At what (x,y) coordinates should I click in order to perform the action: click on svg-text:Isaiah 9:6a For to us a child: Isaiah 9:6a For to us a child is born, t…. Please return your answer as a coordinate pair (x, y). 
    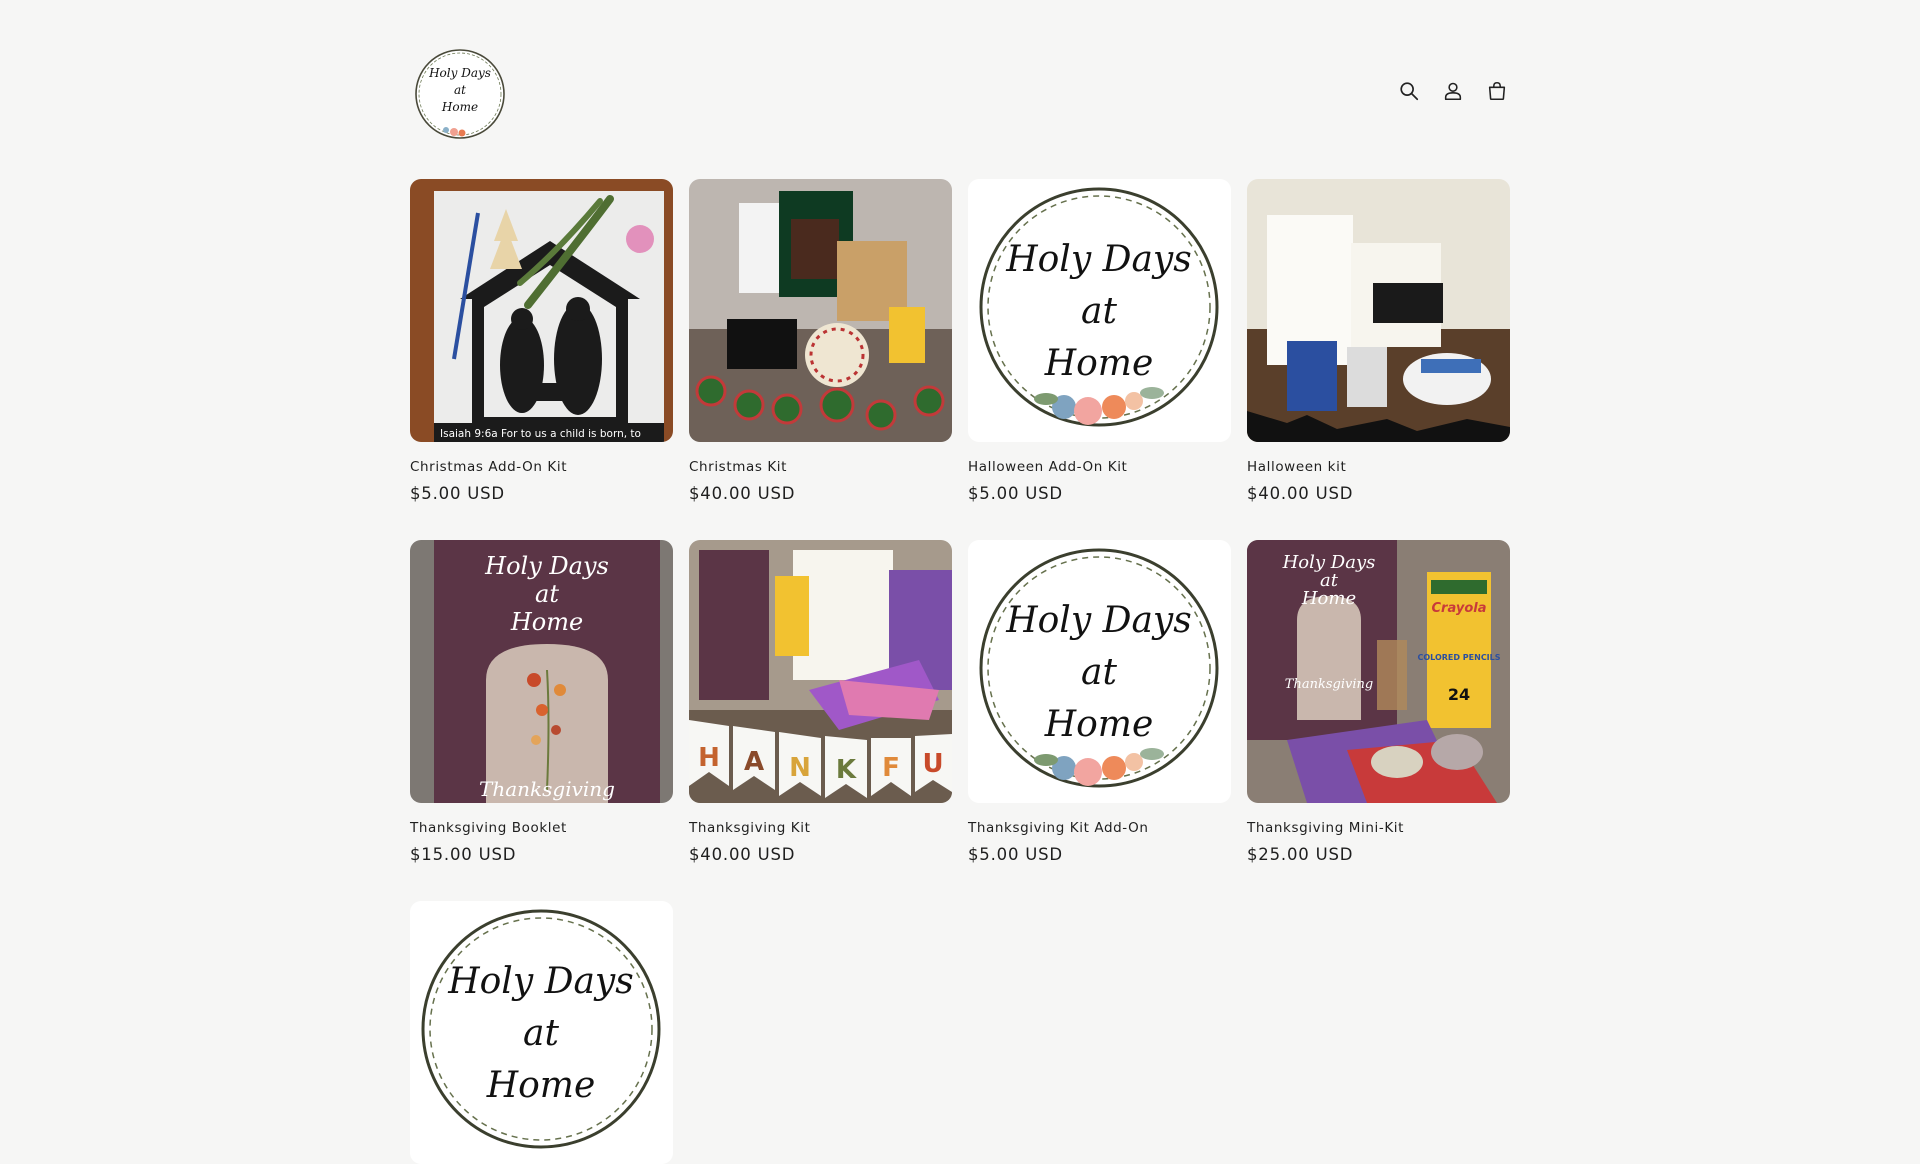
    Looking at the image, I should click on (540, 434).